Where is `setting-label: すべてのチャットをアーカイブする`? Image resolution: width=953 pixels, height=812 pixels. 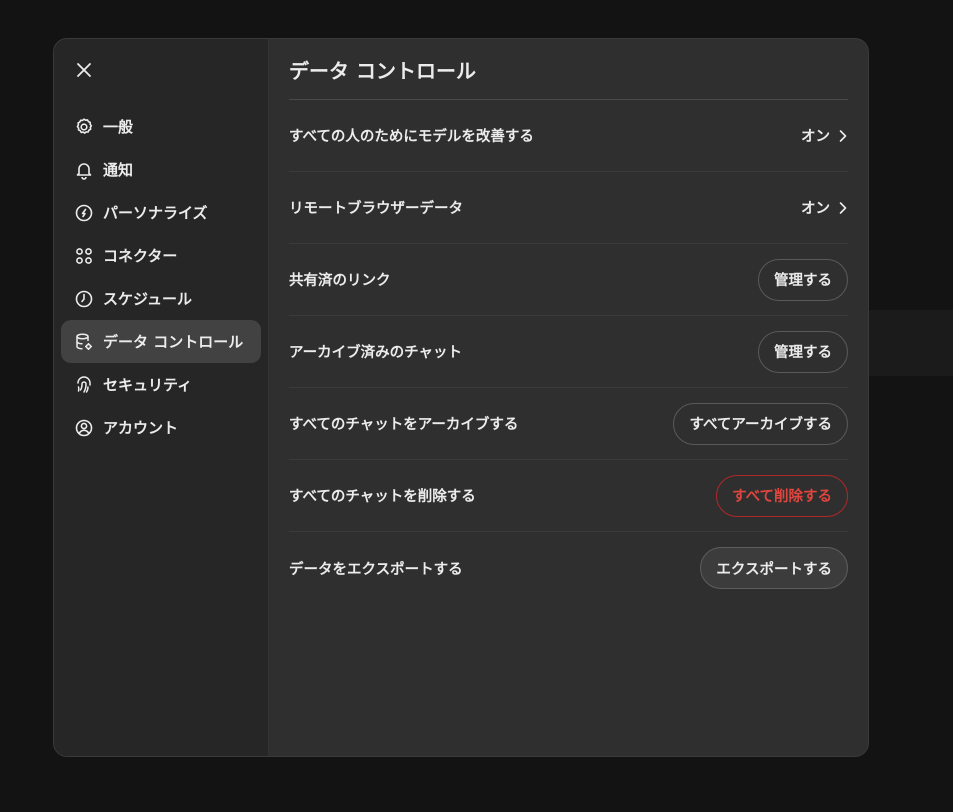 setting-label: すべてのチャットをアーカイブする is located at coordinates (404, 425).